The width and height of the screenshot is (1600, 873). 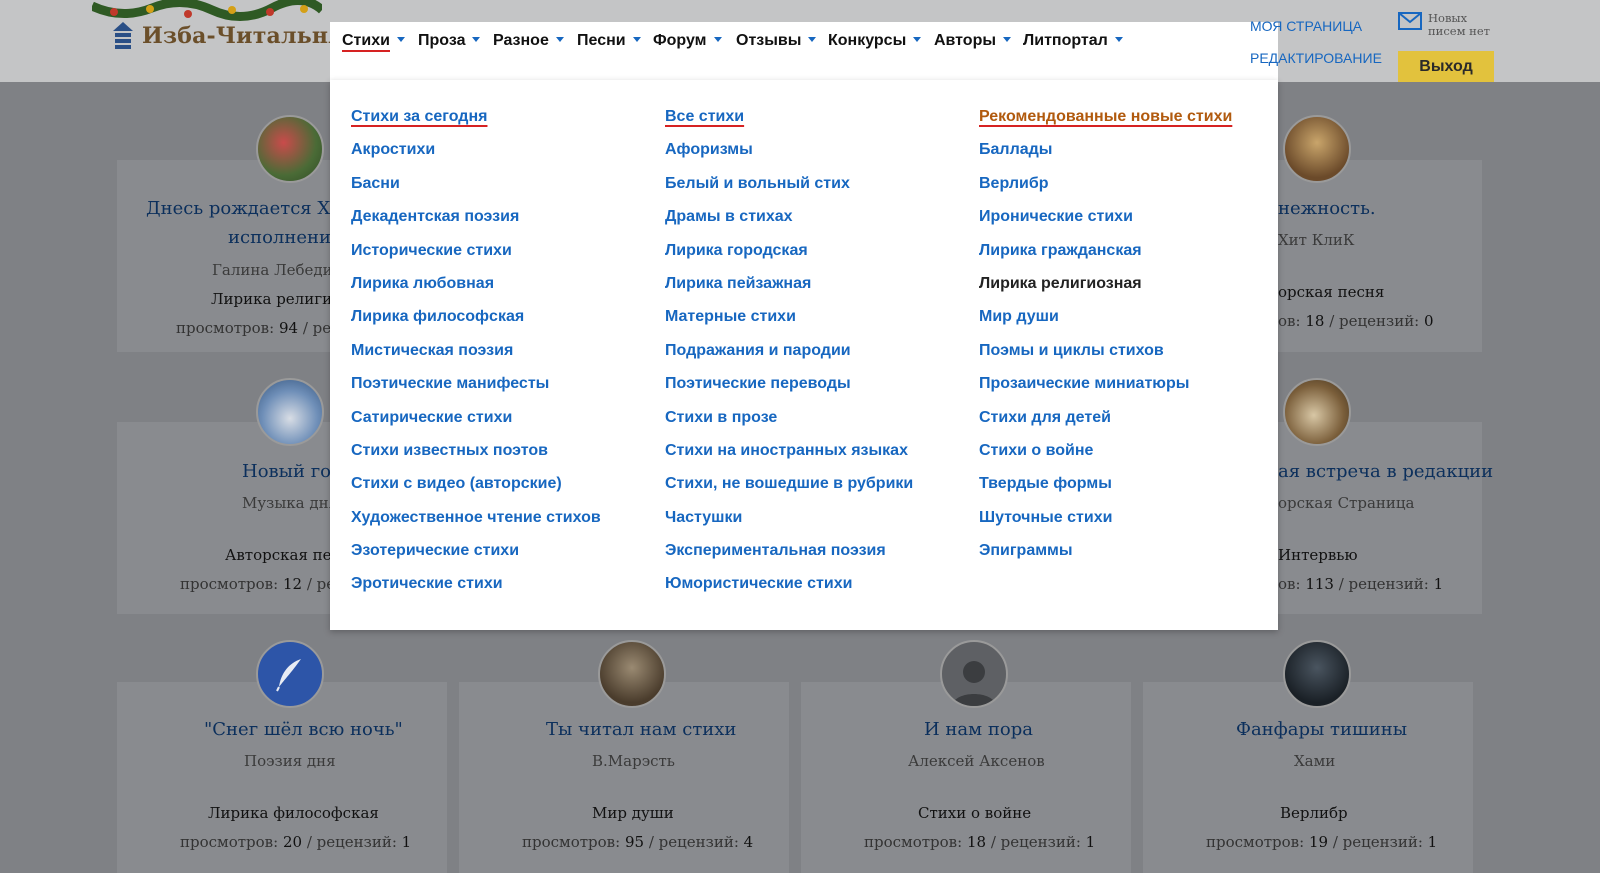 I want to click on poem-rubric: Интервью, so click(x=1318, y=555).